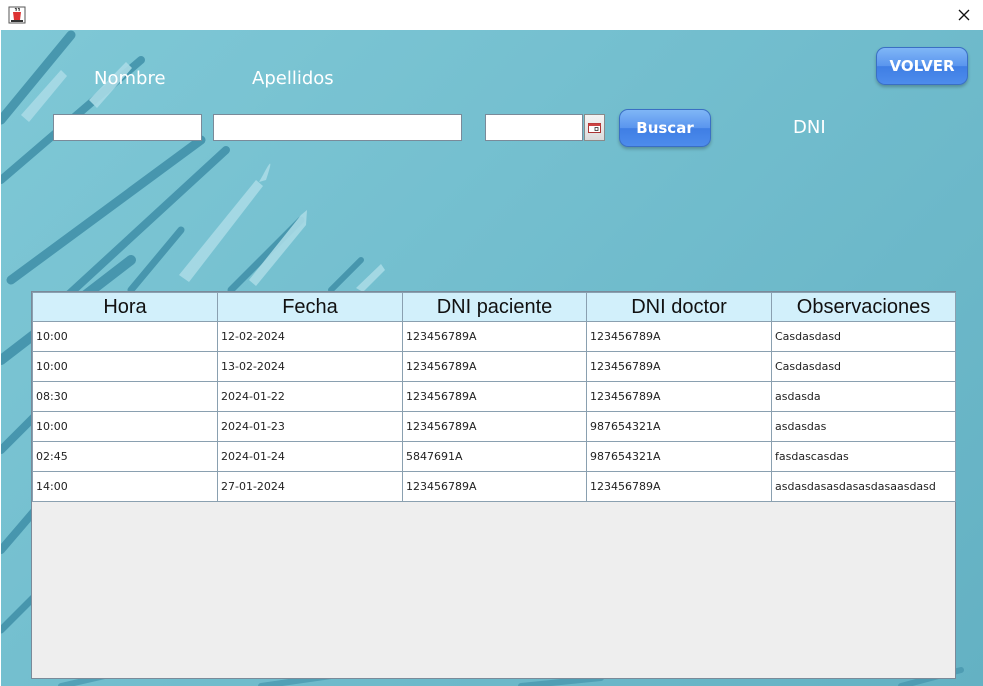 Image resolution: width=983 pixels, height=686 pixels. I want to click on fecha-input, so click(534, 127).